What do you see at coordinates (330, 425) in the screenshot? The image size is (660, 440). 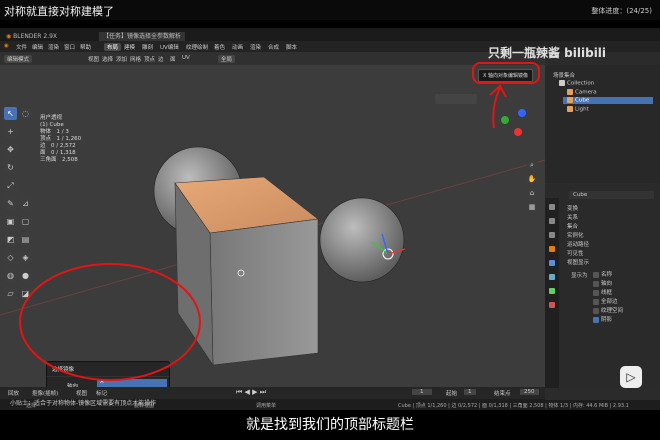 I see `subtitle: 就是找到我们的顶部标题栏` at bounding box center [330, 425].